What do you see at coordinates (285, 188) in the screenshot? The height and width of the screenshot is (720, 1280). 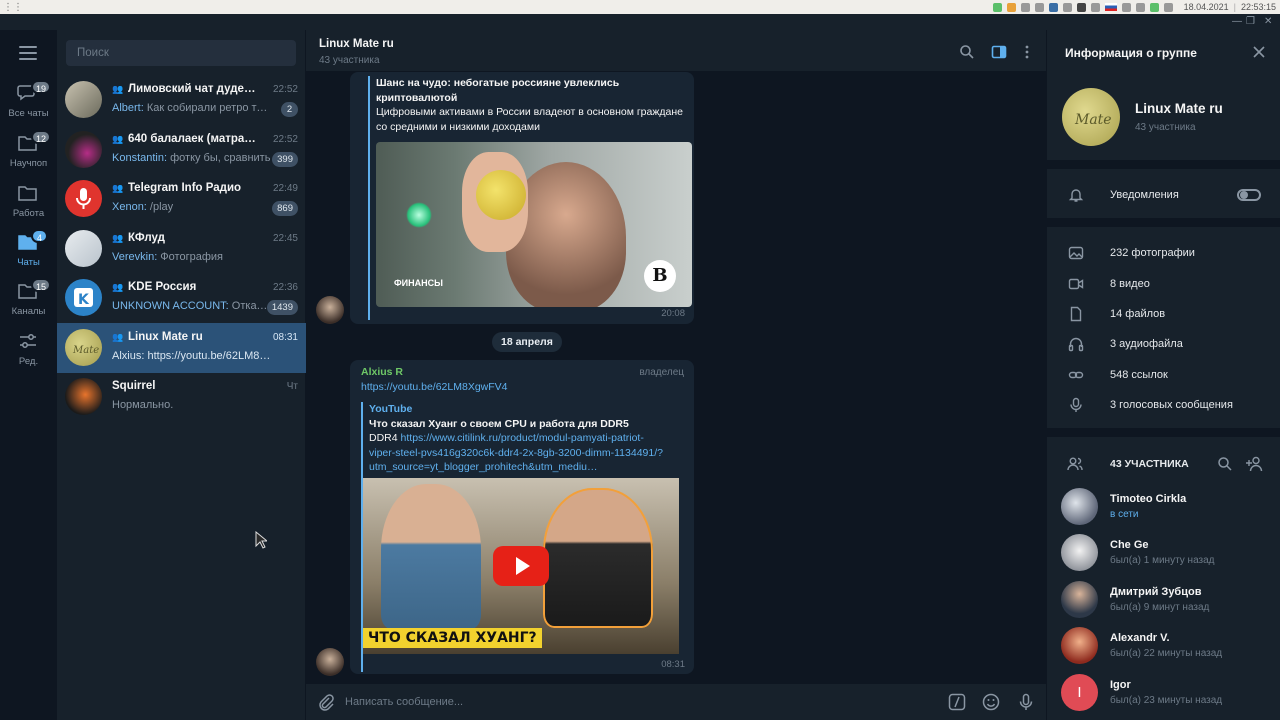 I see `chat-time: 22:49` at bounding box center [285, 188].